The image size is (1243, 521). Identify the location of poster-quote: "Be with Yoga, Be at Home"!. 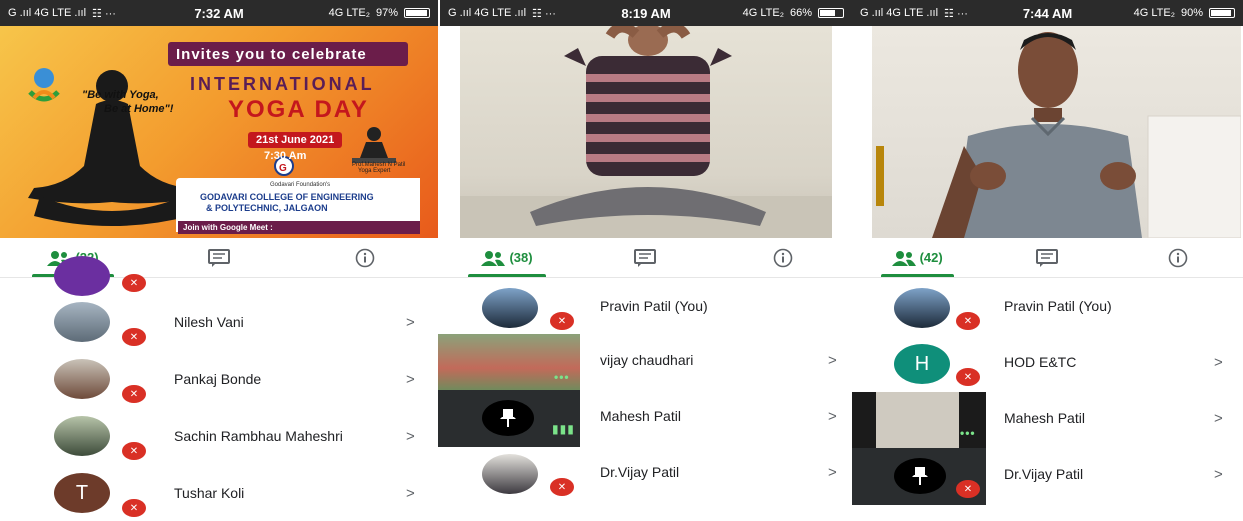
(128, 102).